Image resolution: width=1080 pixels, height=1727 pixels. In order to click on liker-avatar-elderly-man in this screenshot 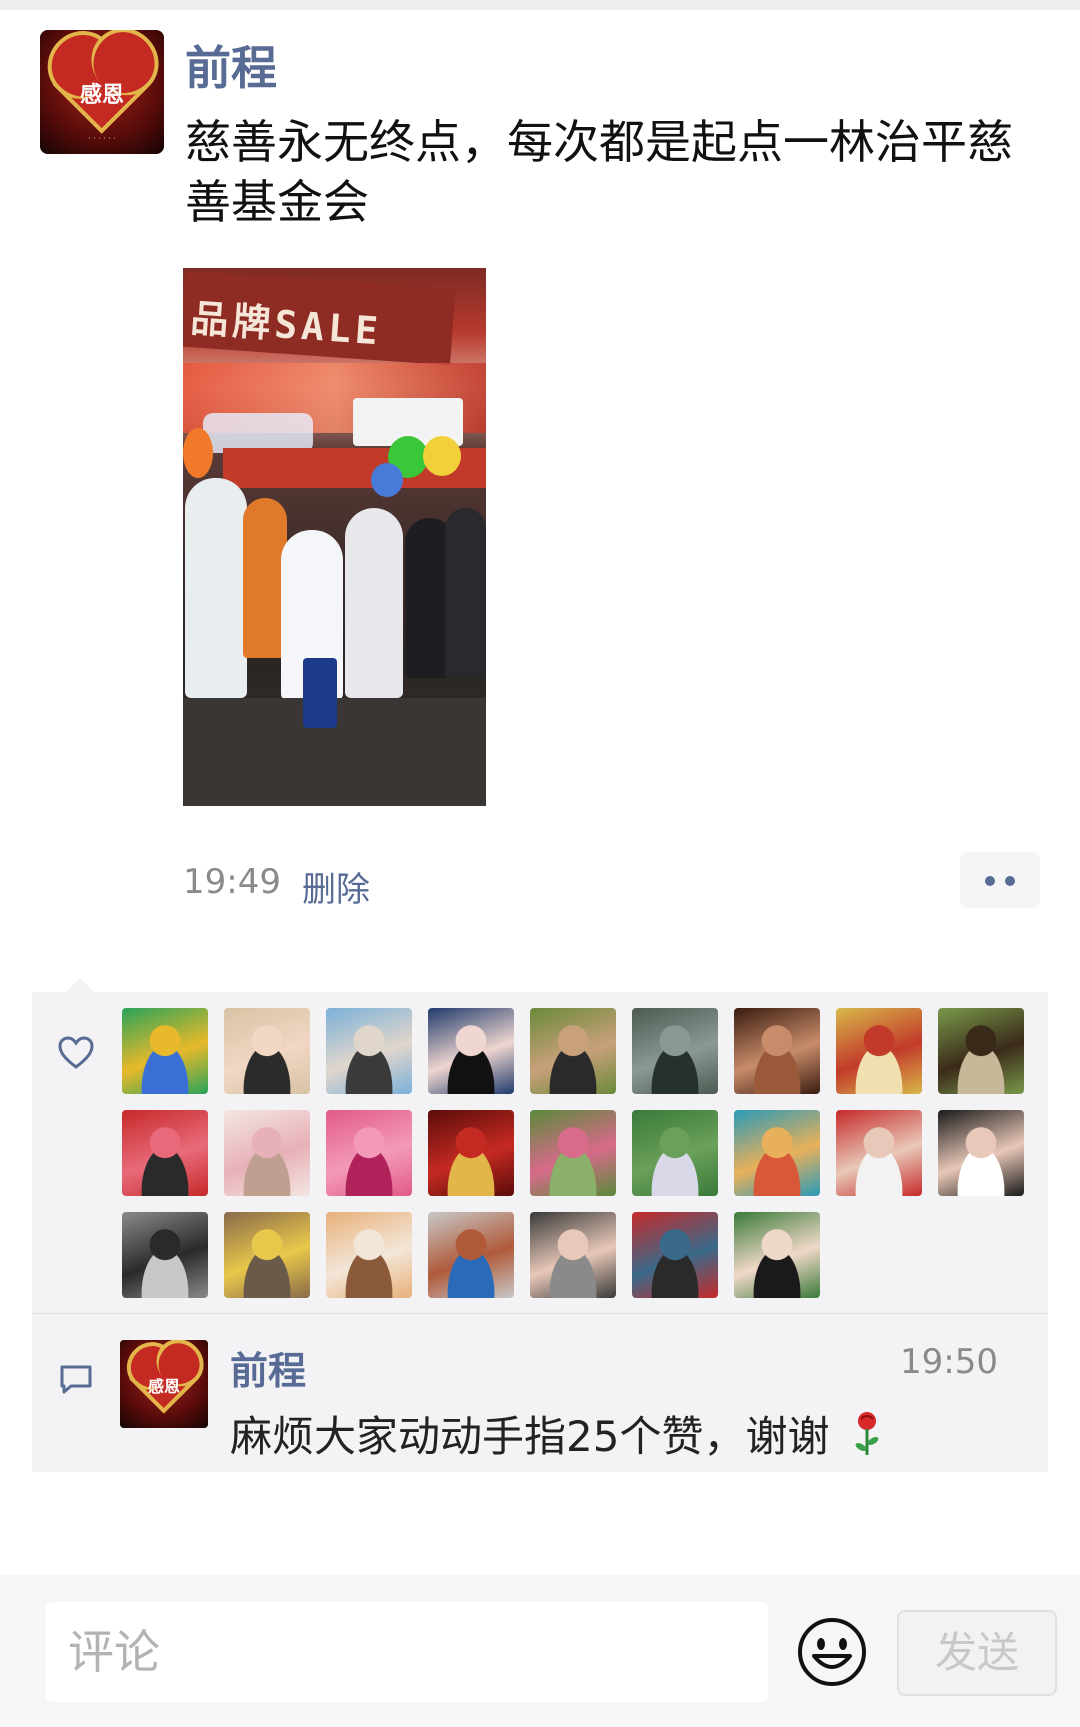, I will do `click(777, 1051)`.